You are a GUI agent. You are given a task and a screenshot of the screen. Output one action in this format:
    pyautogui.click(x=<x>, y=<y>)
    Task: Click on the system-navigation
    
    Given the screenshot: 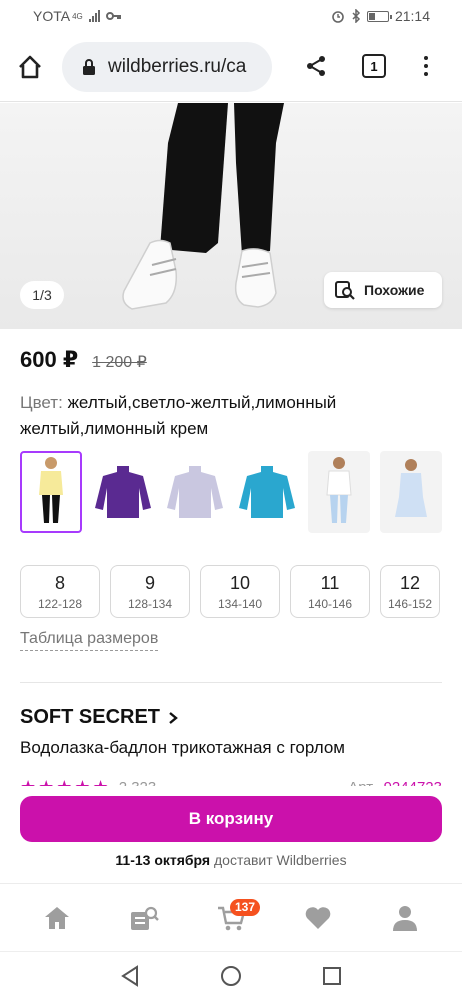 What is the action you would take?
    pyautogui.click(x=231, y=975)
    